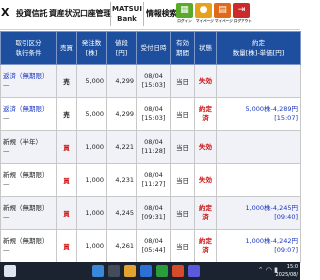 This screenshot has width=320, height=280. What do you see at coordinates (121, 180) in the screenshot?
I see `cell-price: 4,231` at bounding box center [121, 180].